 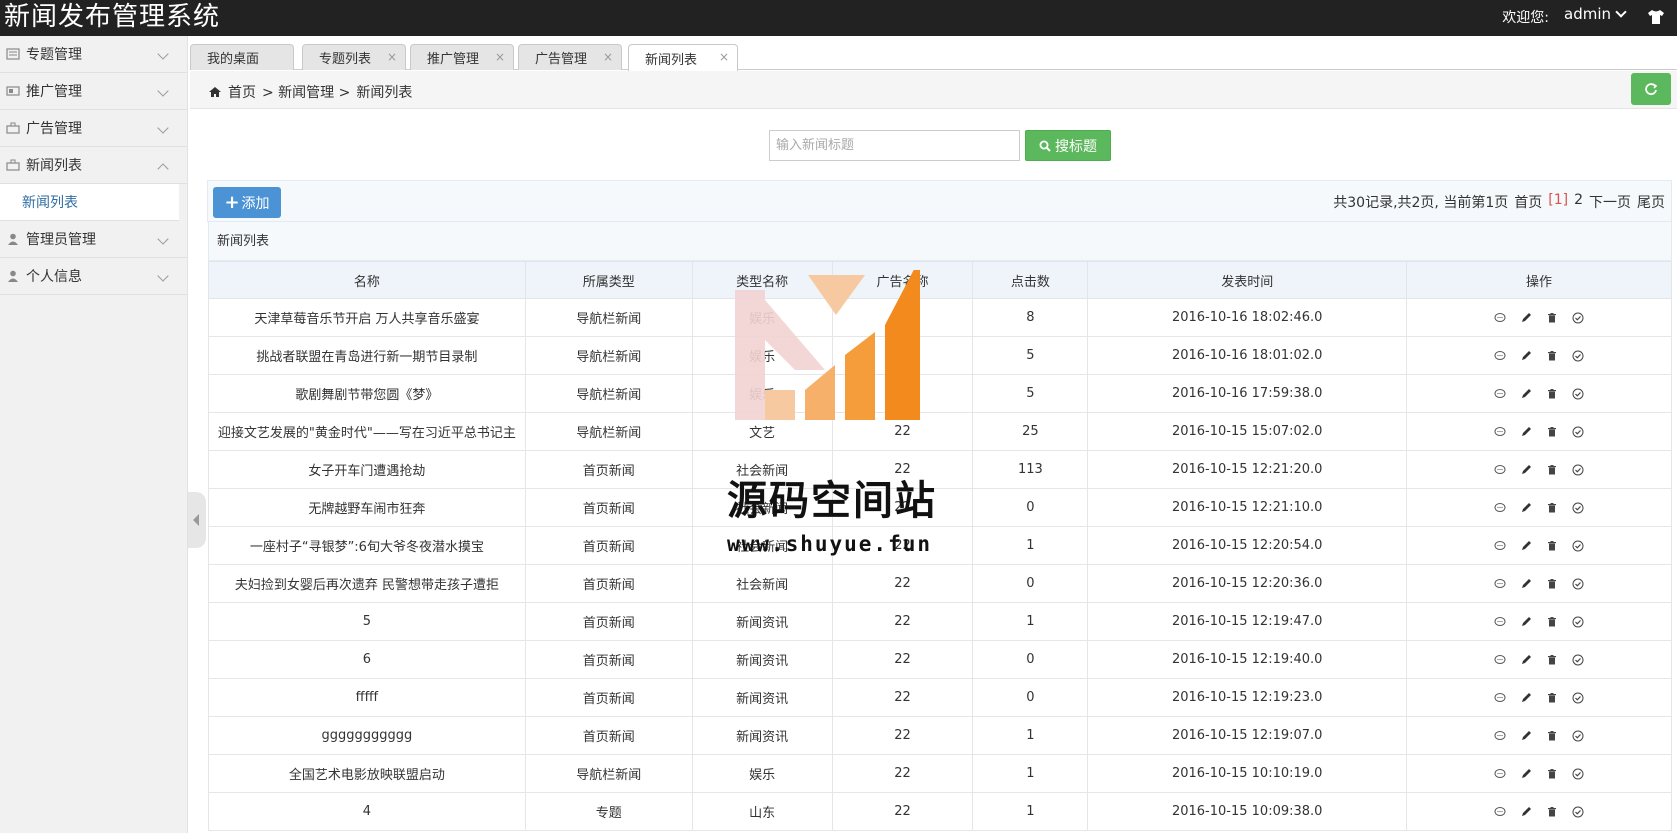 What do you see at coordinates (1247, 545) in the screenshot?
I see `cell-date: 2016-10-15 12:20:54.0` at bounding box center [1247, 545].